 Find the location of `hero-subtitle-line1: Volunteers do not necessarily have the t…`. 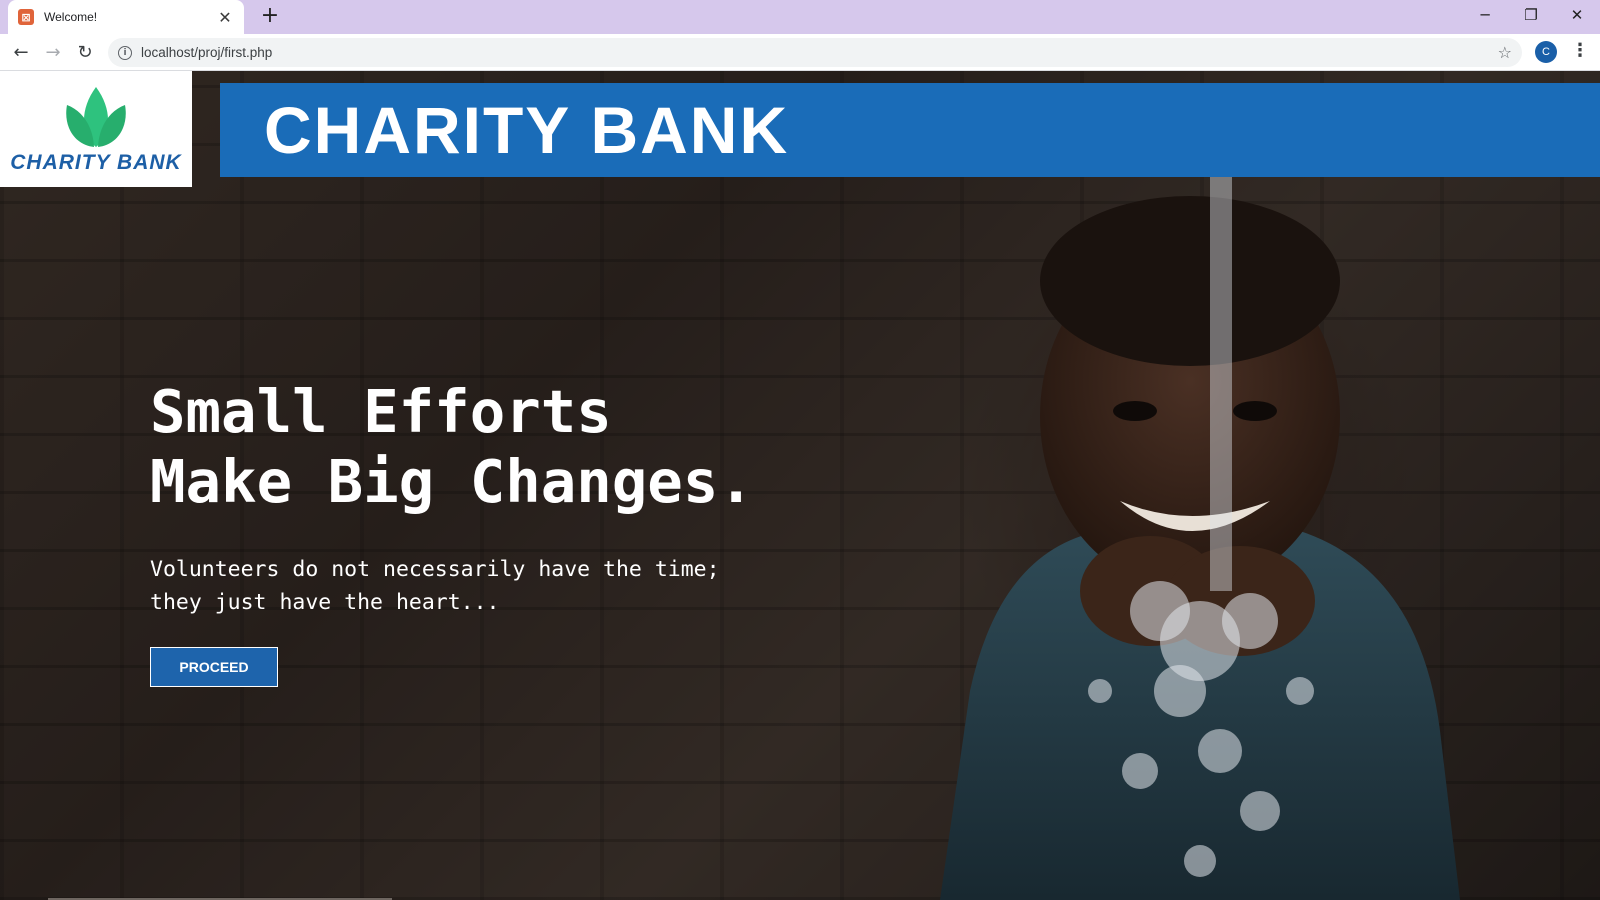

hero-subtitle-line1: Volunteers do not necessarily have the t… is located at coordinates (435, 569).